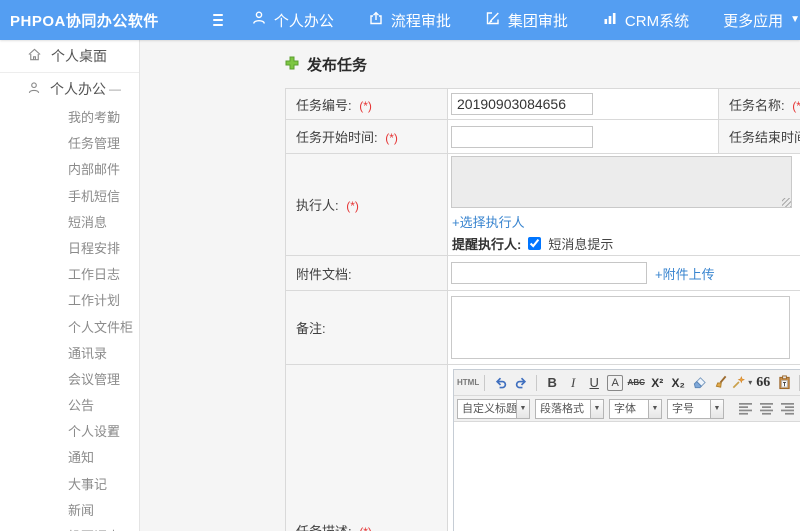  I want to click on sidebar-item-label: 个人办公, so click(78, 89).